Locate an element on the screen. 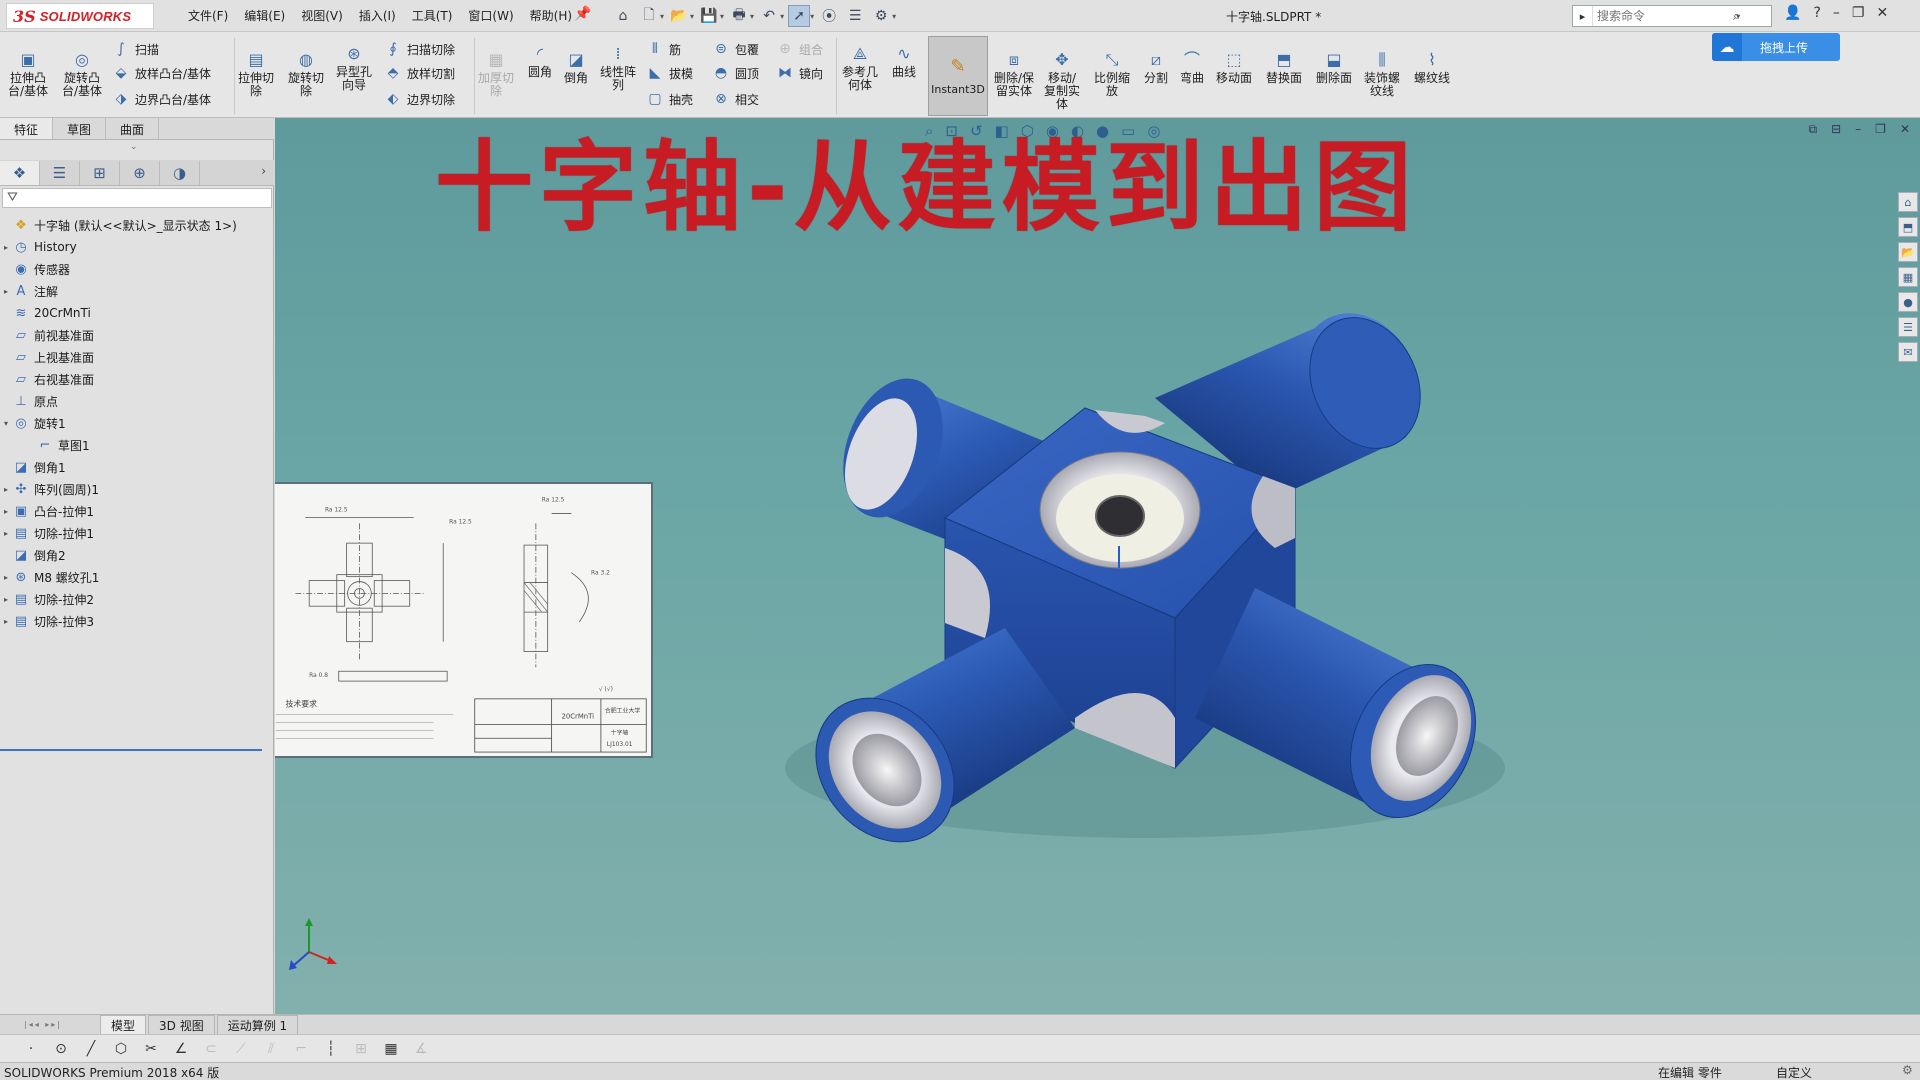 This screenshot has height=1080, width=1920. angle-icon: ∡ is located at coordinates (421, 1049).